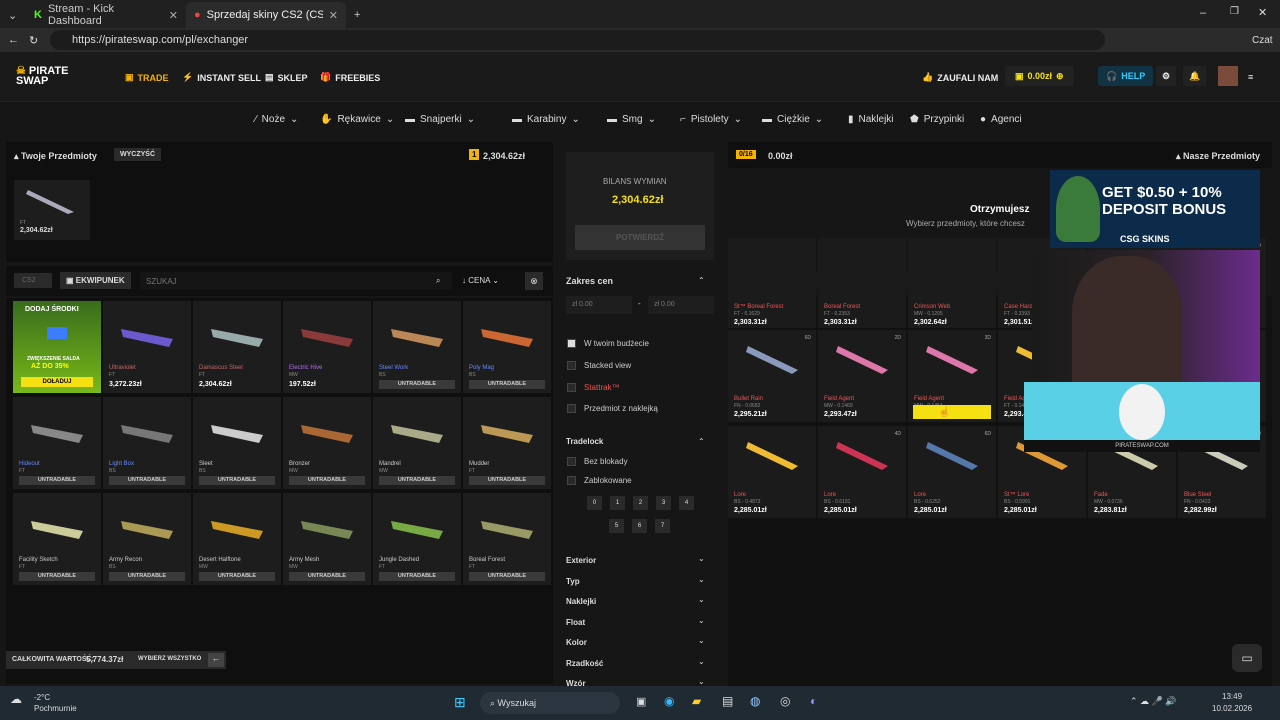  Describe the element at coordinates (581, 560) in the screenshot. I see `filter-section: Exterior` at that location.